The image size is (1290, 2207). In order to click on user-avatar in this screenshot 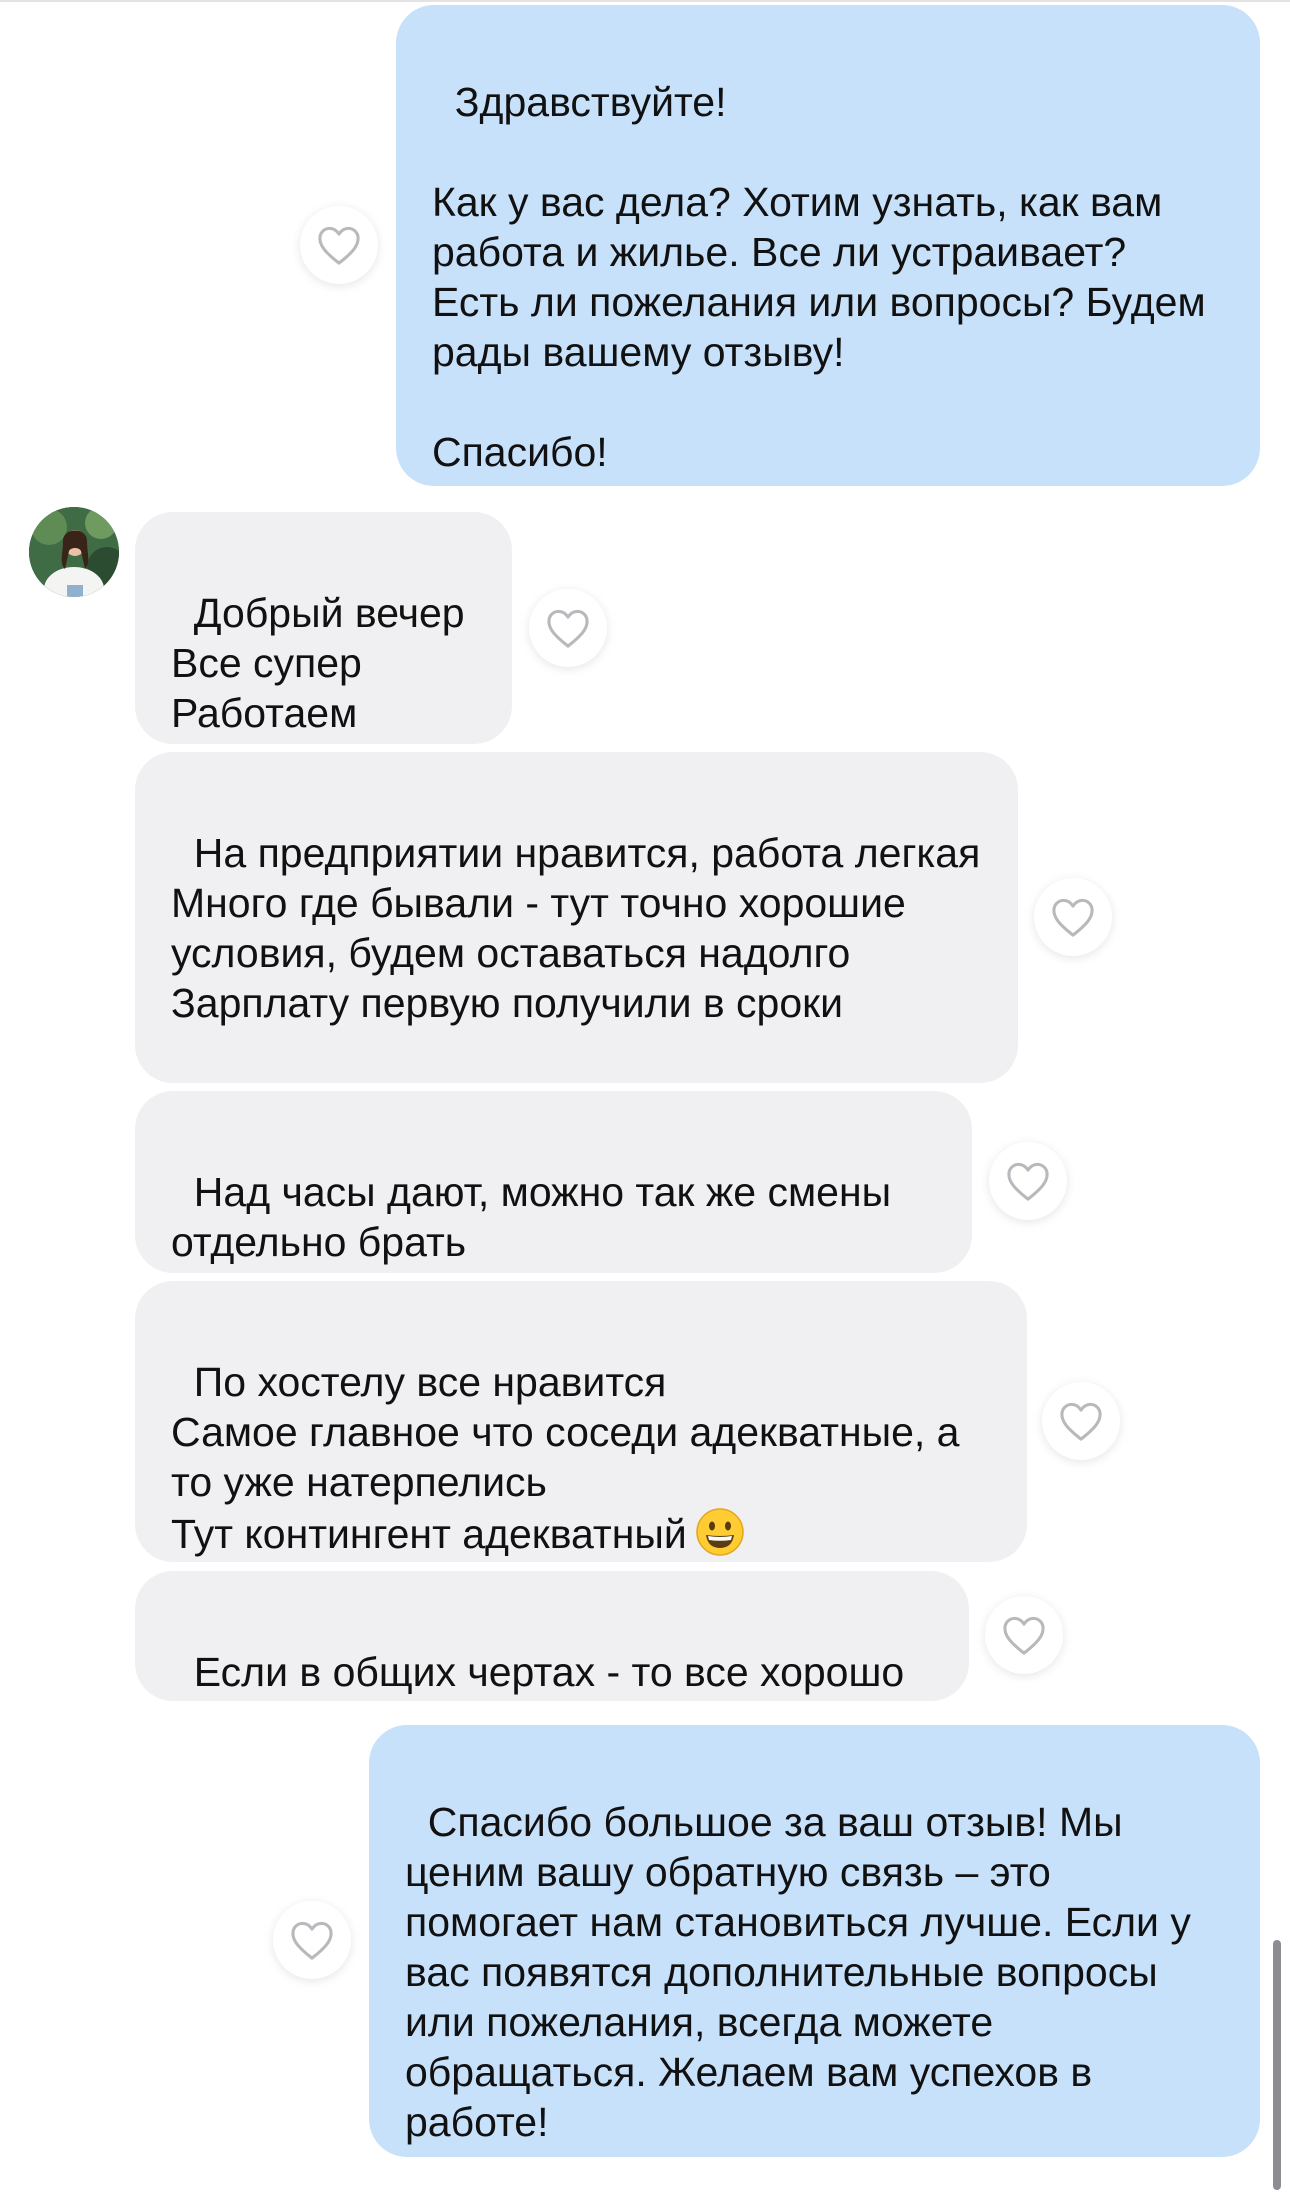, I will do `click(74, 552)`.